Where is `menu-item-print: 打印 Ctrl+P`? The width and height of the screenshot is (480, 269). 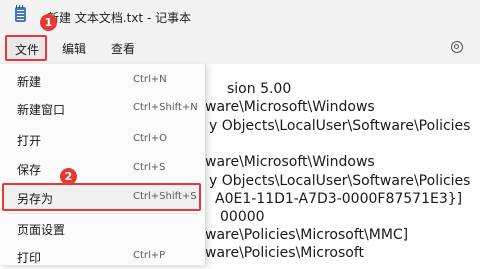
menu-item-print: 打印 Ctrl+P is located at coordinates (102, 256).